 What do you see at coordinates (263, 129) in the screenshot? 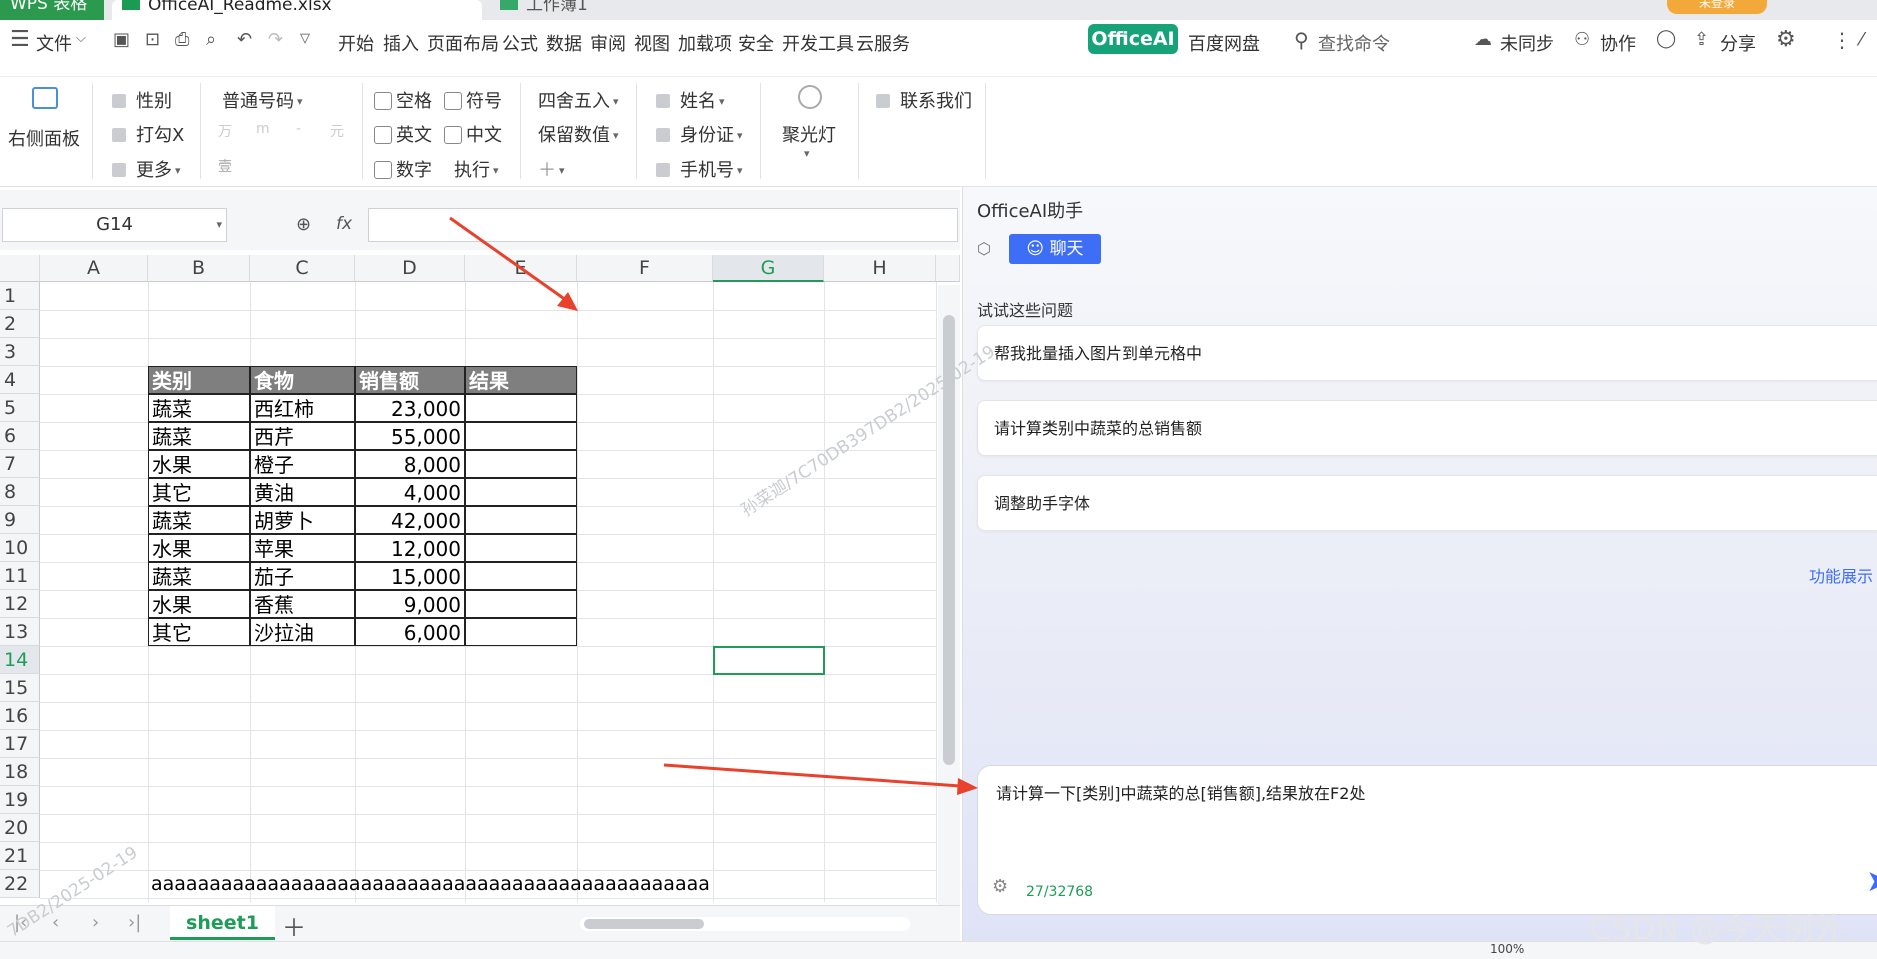
I see `unit-m-icon: m` at bounding box center [263, 129].